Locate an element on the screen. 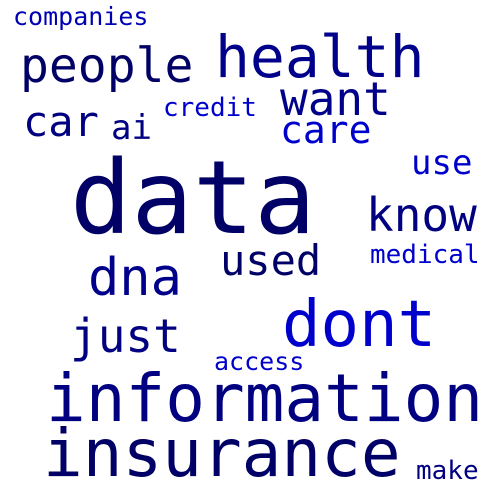 The width and height of the screenshot is (500, 500). word-dont: dont is located at coordinates (359, 325).